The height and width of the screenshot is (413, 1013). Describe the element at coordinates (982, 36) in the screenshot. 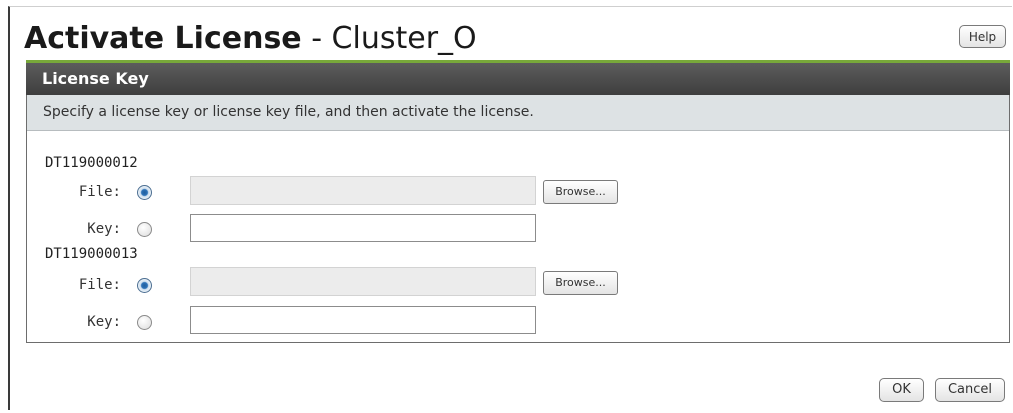

I see `help-button: Help` at that location.